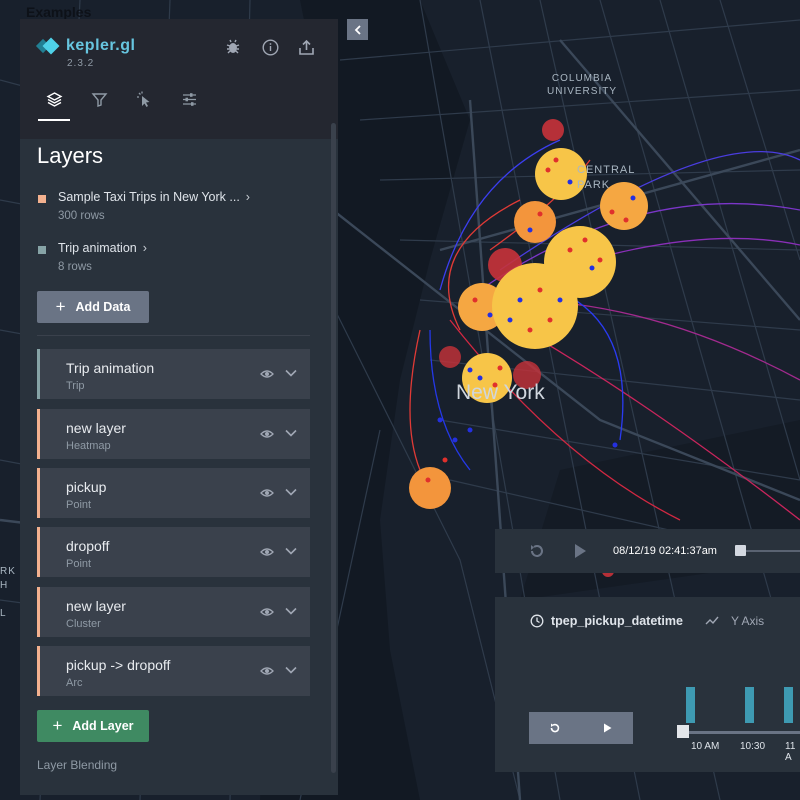 The height and width of the screenshot is (800, 800). What do you see at coordinates (74, 683) in the screenshot?
I see `layer-type: Arc` at bounding box center [74, 683].